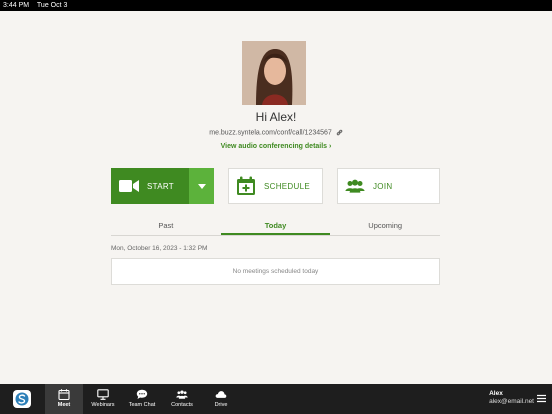 The height and width of the screenshot is (414, 552). I want to click on tab-past: Past, so click(166, 226).